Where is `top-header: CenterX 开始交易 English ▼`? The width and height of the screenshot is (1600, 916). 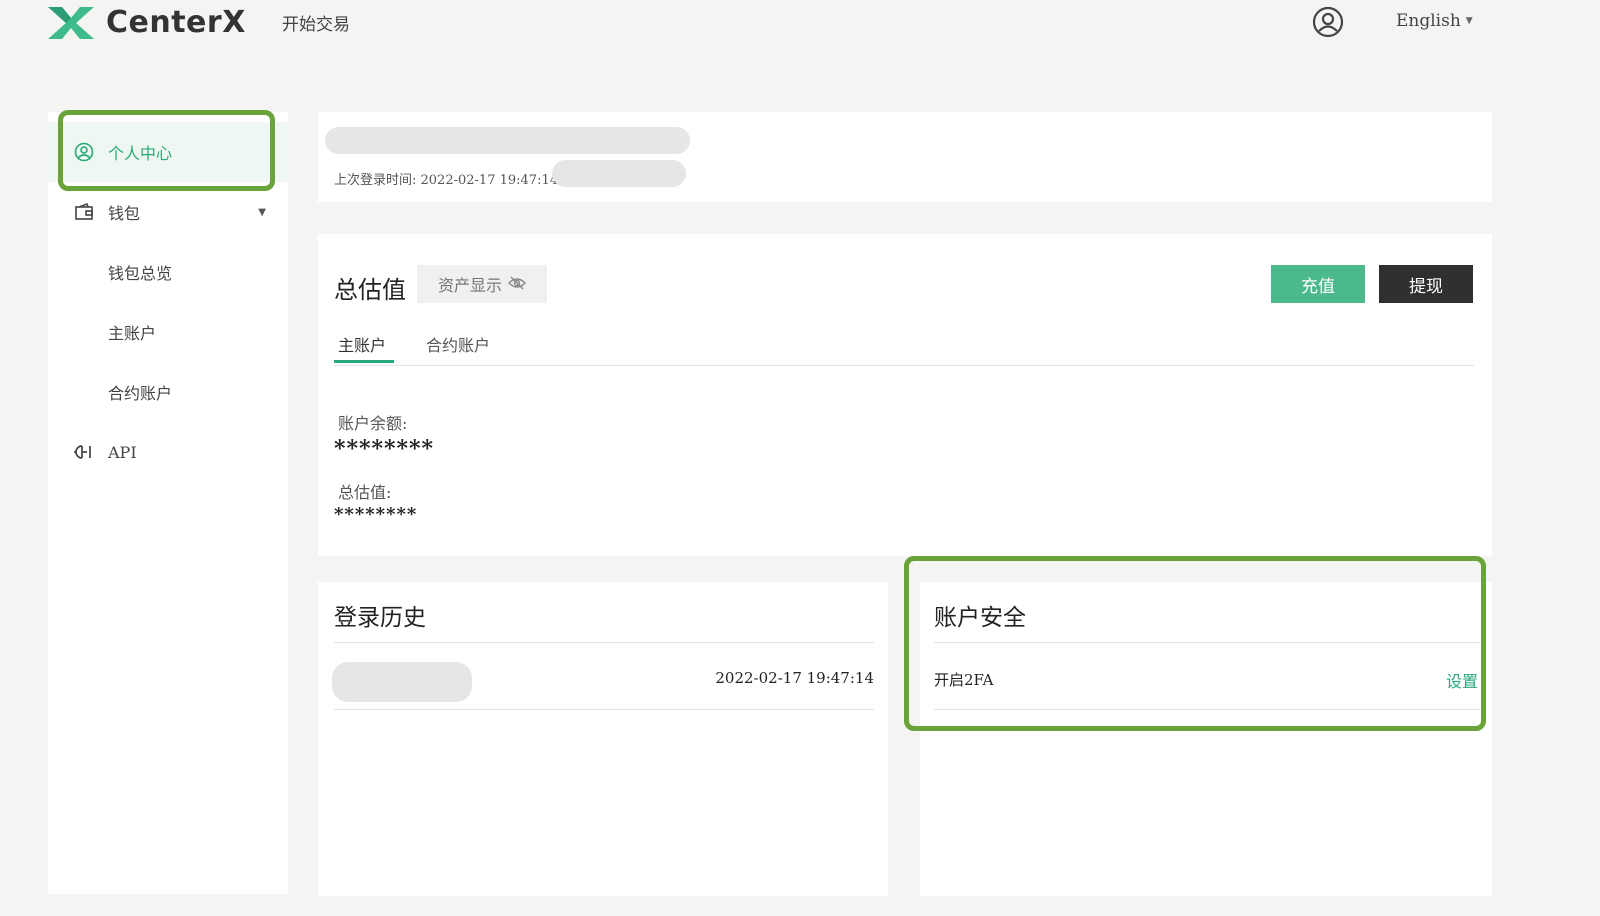
top-header: CenterX 开始交易 English ▼ is located at coordinates (800, 23).